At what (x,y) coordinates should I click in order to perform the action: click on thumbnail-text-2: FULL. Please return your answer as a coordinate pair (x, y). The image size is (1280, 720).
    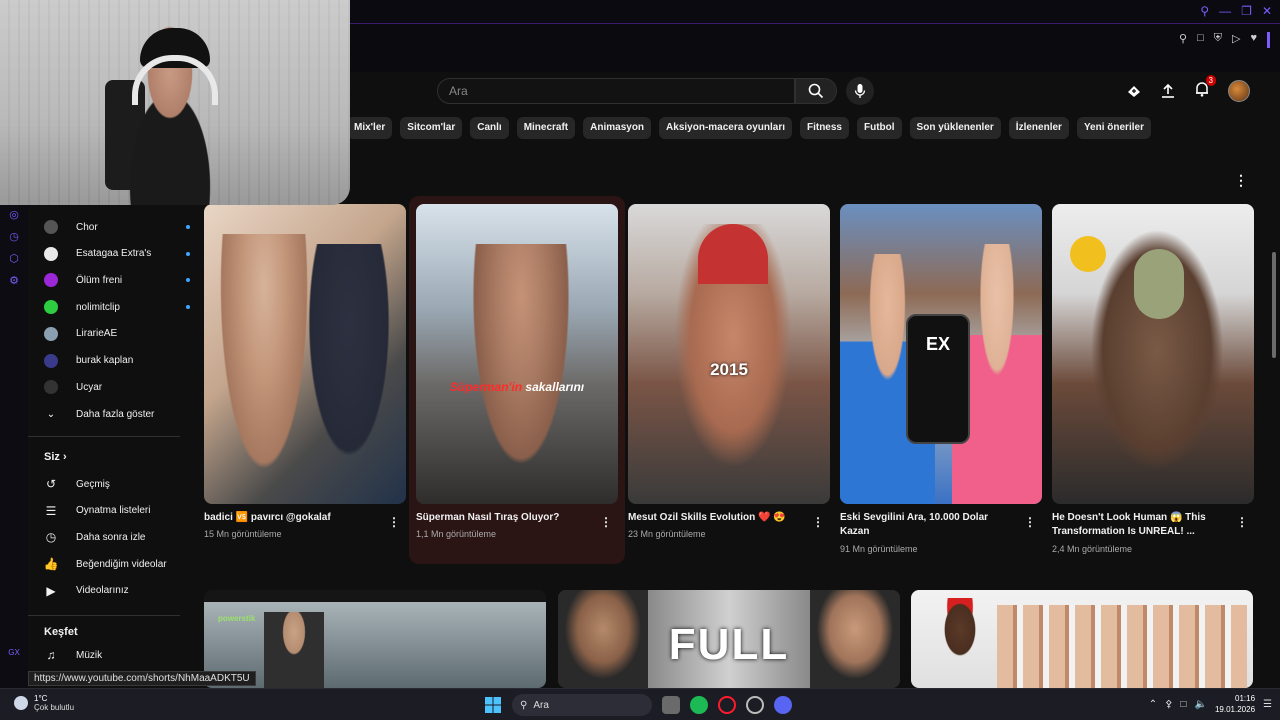
    Looking at the image, I should click on (729, 644).